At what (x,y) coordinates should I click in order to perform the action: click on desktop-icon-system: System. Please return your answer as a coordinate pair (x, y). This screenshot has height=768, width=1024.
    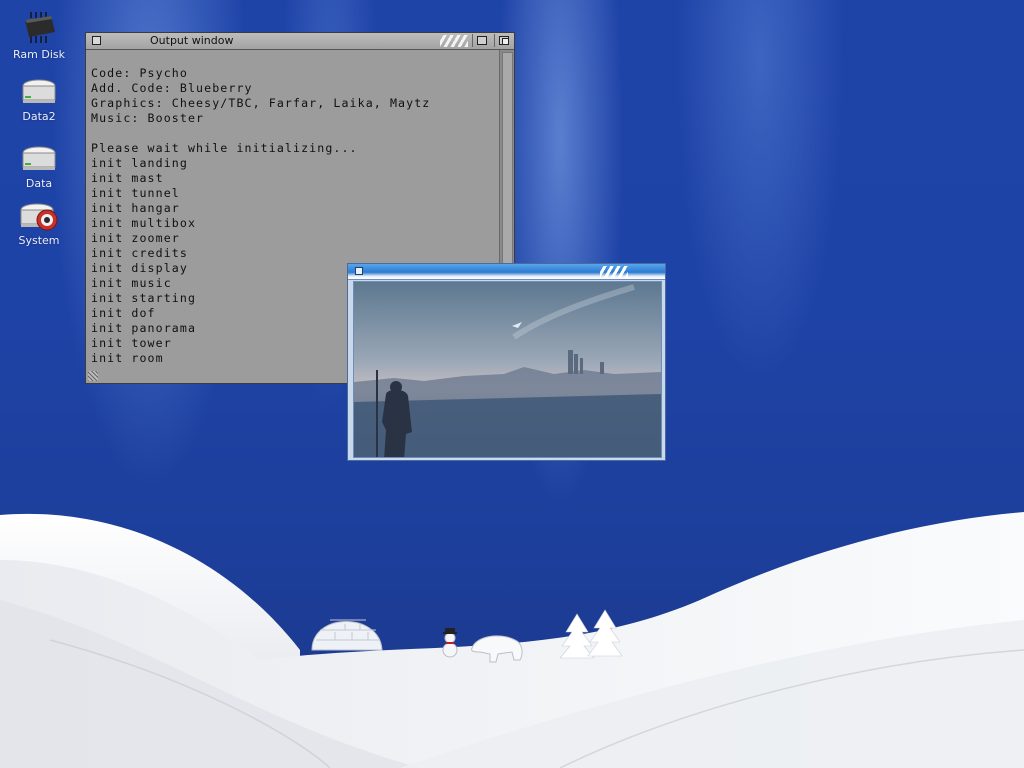
    Looking at the image, I should click on (39, 221).